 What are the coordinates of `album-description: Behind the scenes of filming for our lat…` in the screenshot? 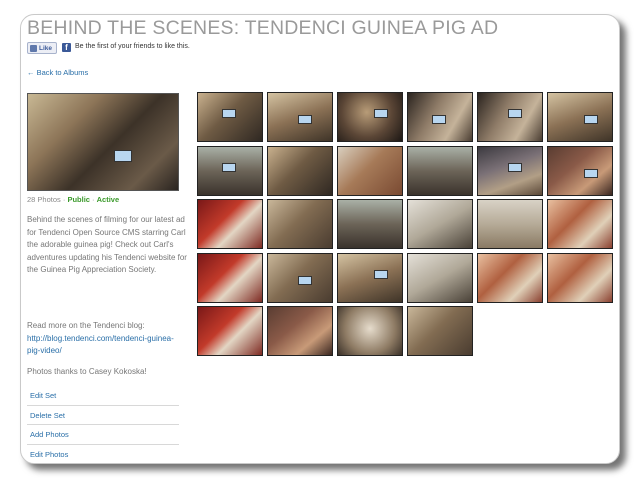 It's located at (107, 245).